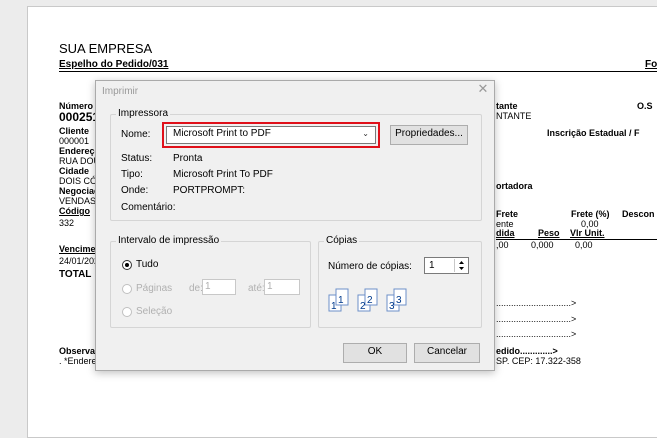 Image resolution: width=657 pixels, height=438 pixels. Describe the element at coordinates (67, 223) in the screenshot. I see `codigo-value: 332` at that location.